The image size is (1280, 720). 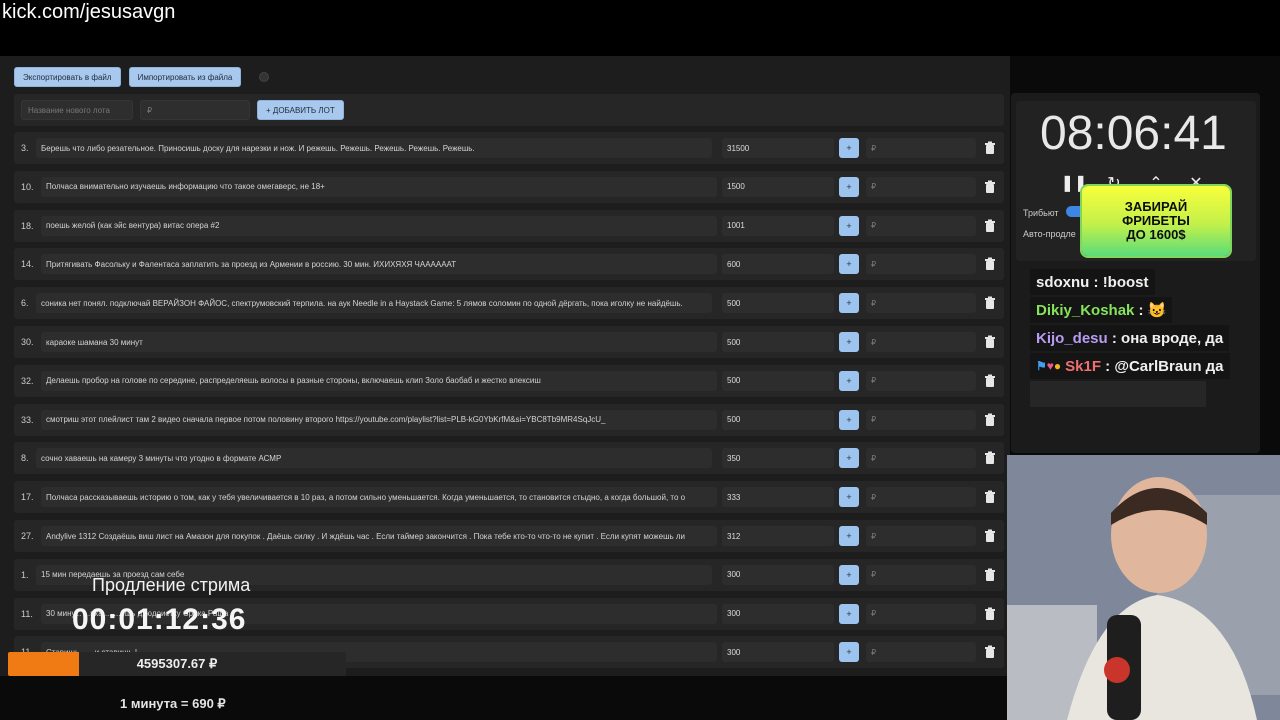 I want to click on pause-icon: ❚❚, so click(x=1074, y=183).